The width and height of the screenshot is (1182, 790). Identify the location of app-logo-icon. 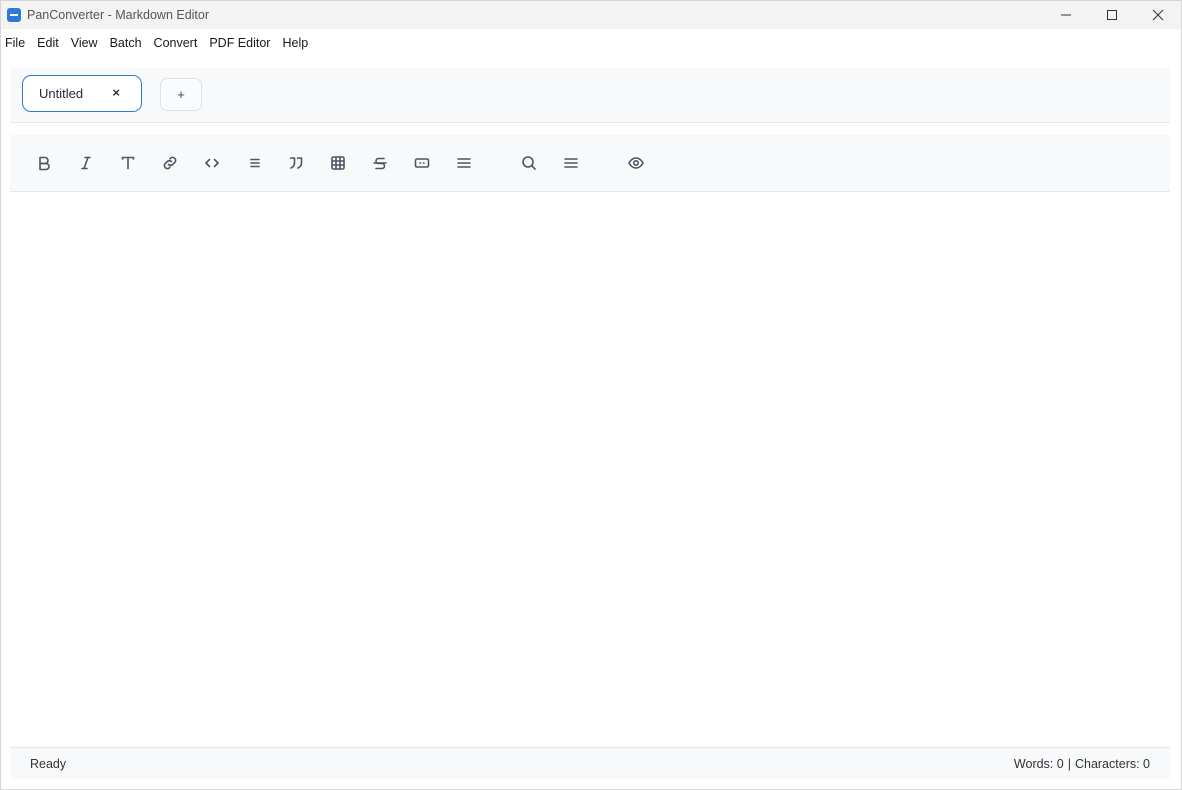
(14, 15).